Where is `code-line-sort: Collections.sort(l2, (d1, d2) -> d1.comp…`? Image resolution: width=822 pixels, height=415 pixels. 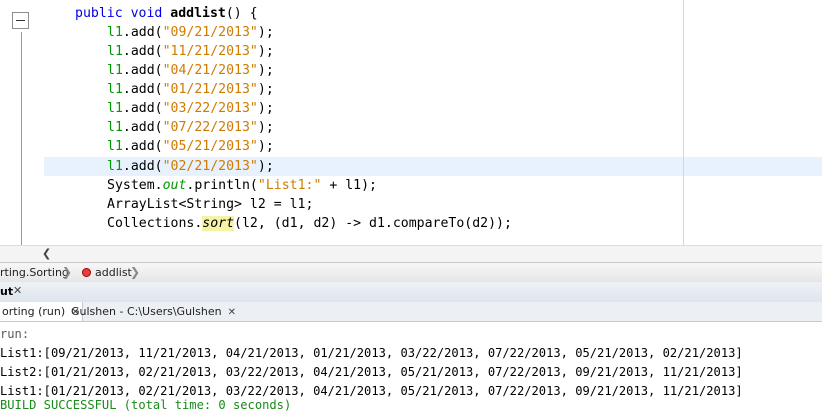 code-line-sort: Collections.sort(l2, (d1, d2) -> d1.comp… is located at coordinates (309, 223).